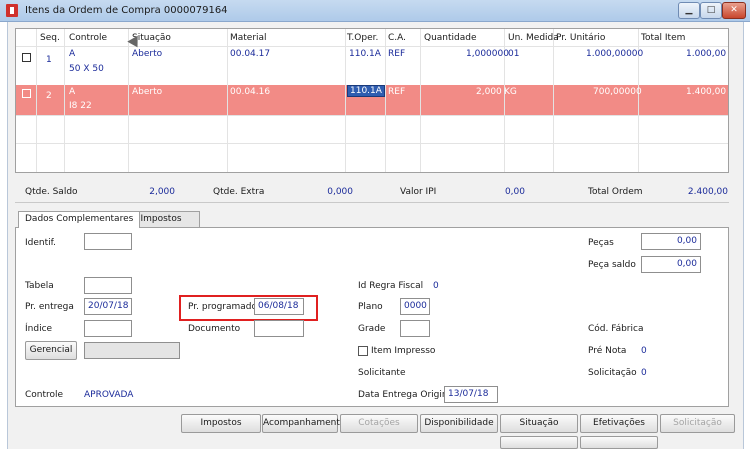 This screenshot has width=750, height=449. I want to click on col-header-prunit: Pr. Unitário, so click(580, 38).